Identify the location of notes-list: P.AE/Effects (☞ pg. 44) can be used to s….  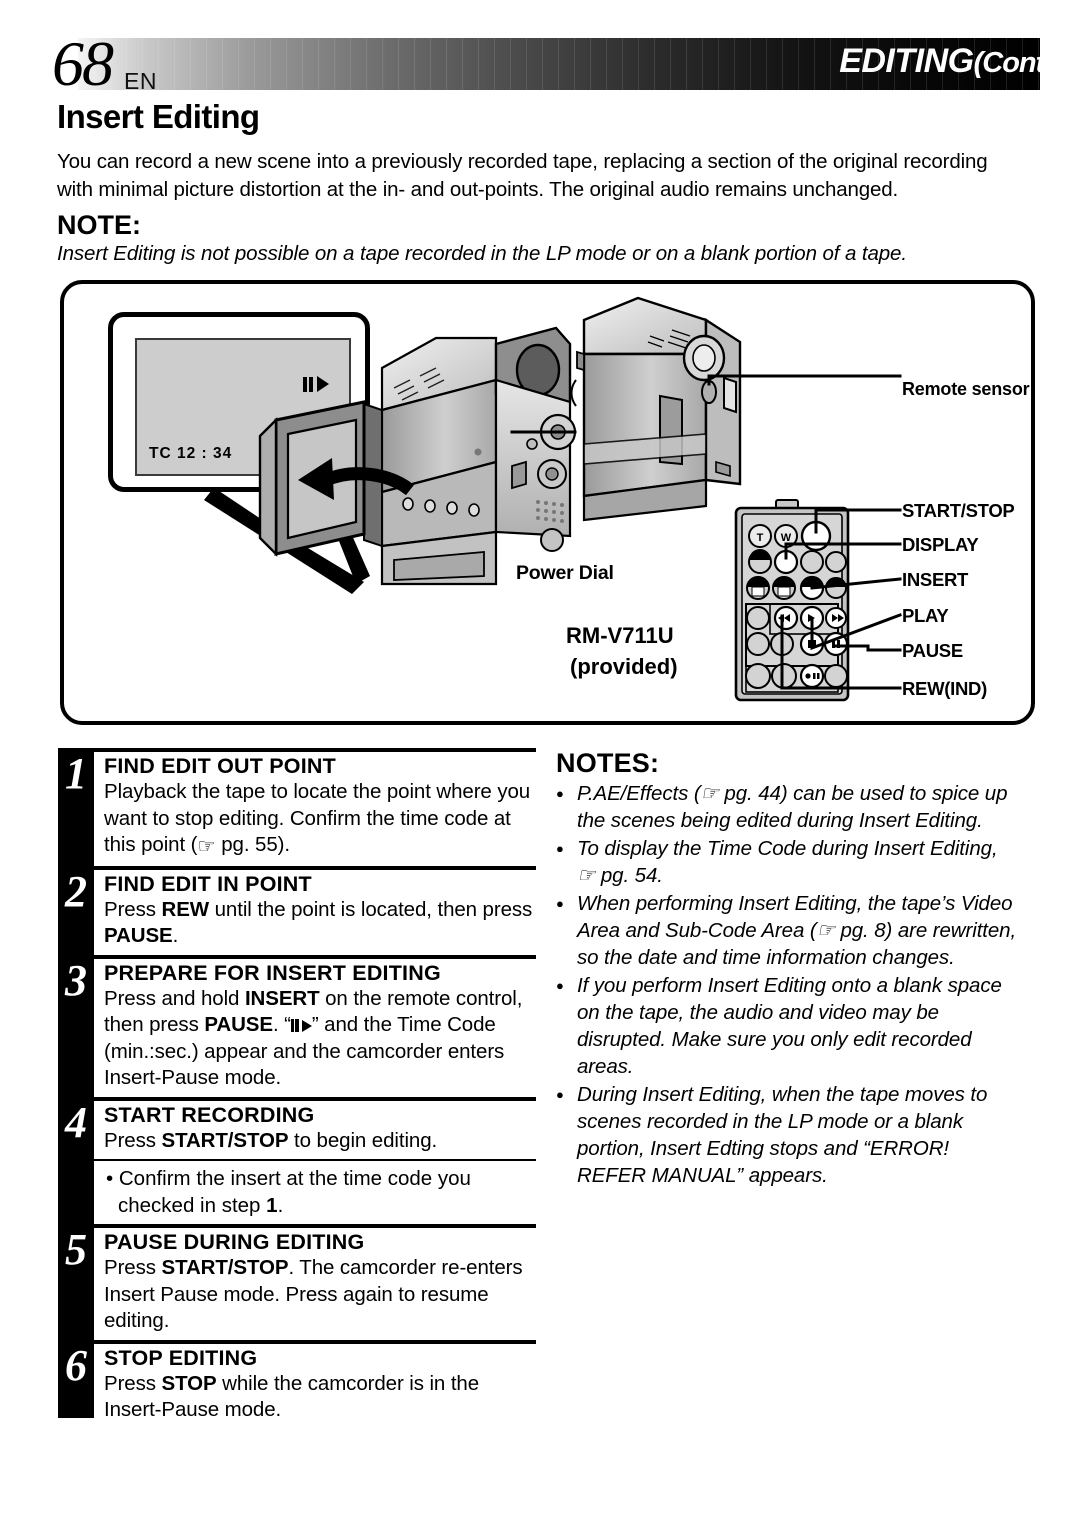
(787, 984).